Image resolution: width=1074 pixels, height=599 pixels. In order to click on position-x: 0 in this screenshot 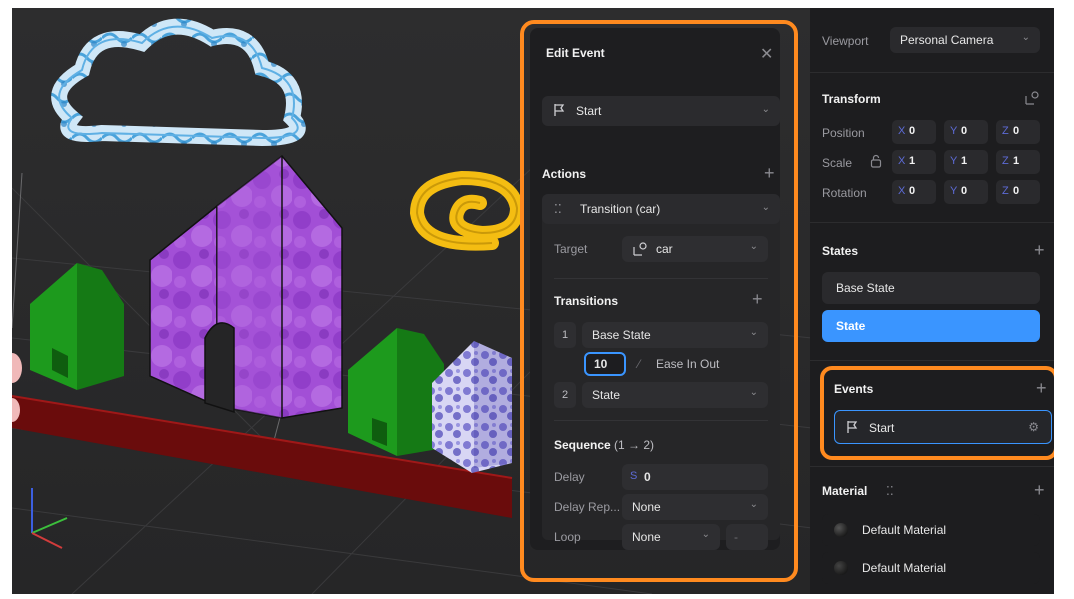, I will do `click(912, 131)`.